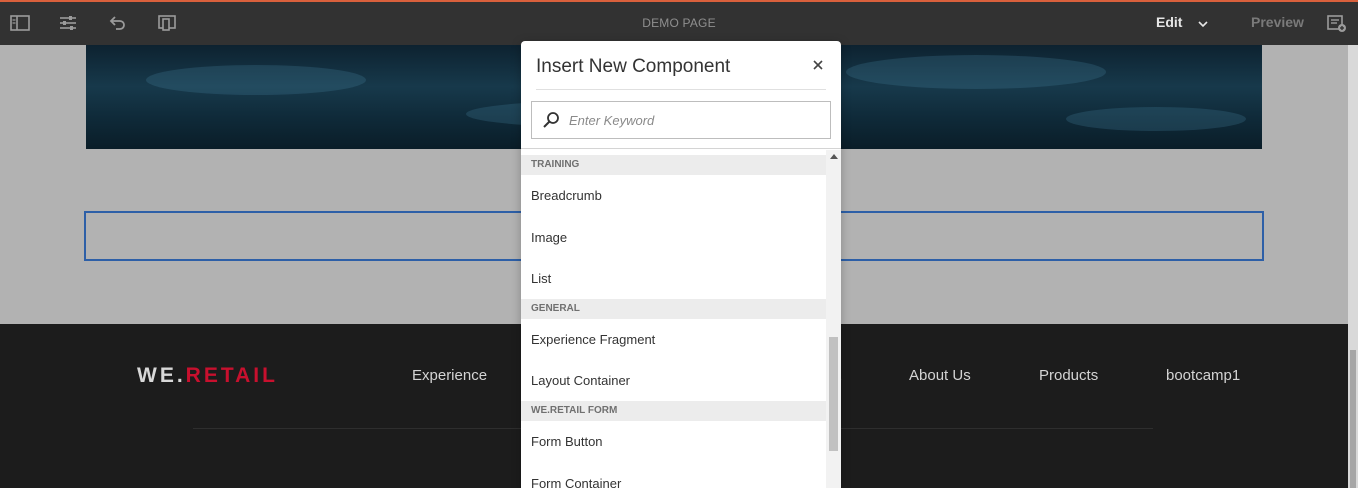 The height and width of the screenshot is (488, 1358). I want to click on close-icon, so click(818, 64).